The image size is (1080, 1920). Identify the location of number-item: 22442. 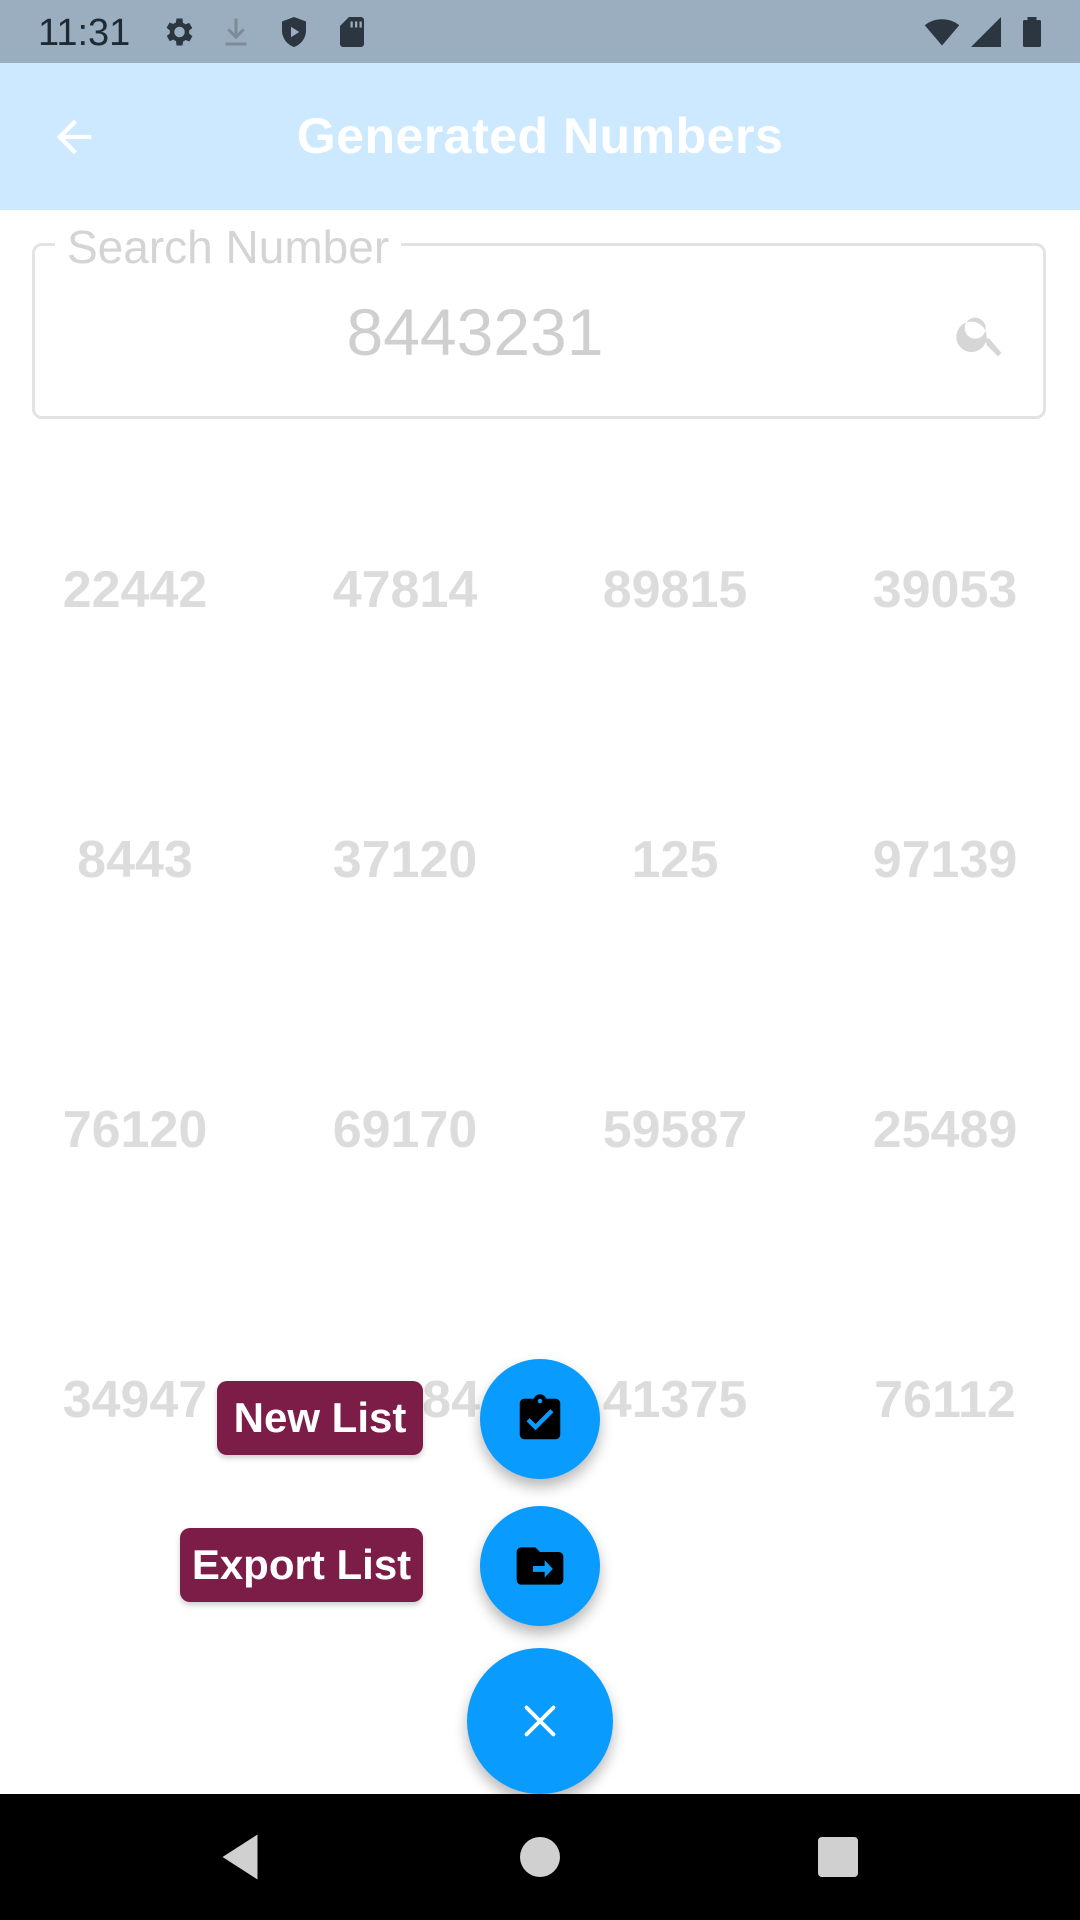
(135, 590).